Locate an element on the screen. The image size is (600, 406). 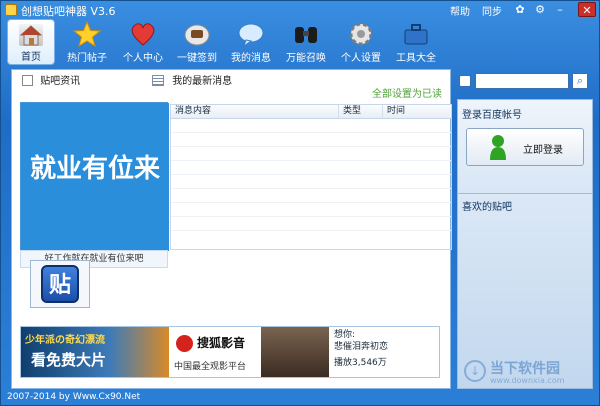
tab-personal-settings: 个人设置 is located at coordinates (361, 42).